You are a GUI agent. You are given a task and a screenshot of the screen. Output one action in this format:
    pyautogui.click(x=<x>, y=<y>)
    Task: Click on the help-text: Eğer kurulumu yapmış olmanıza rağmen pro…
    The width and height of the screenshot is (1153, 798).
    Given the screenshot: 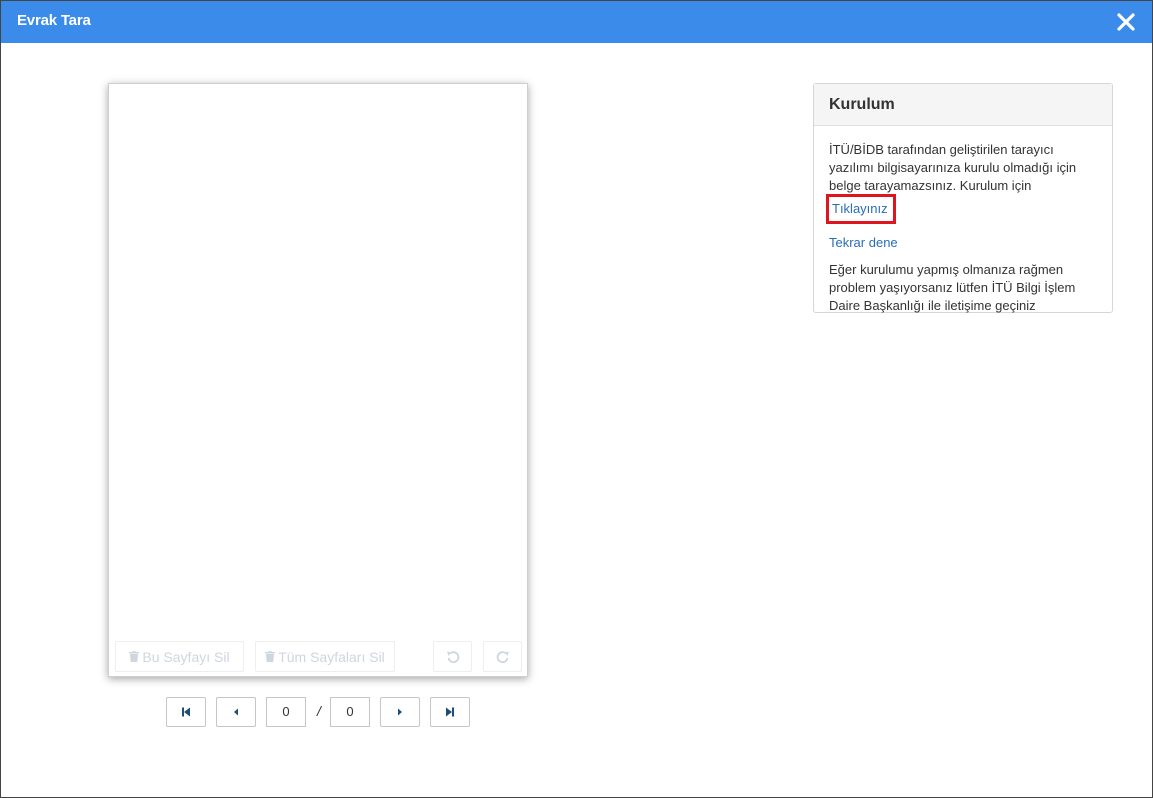 What is the action you would take?
    pyautogui.click(x=952, y=287)
    